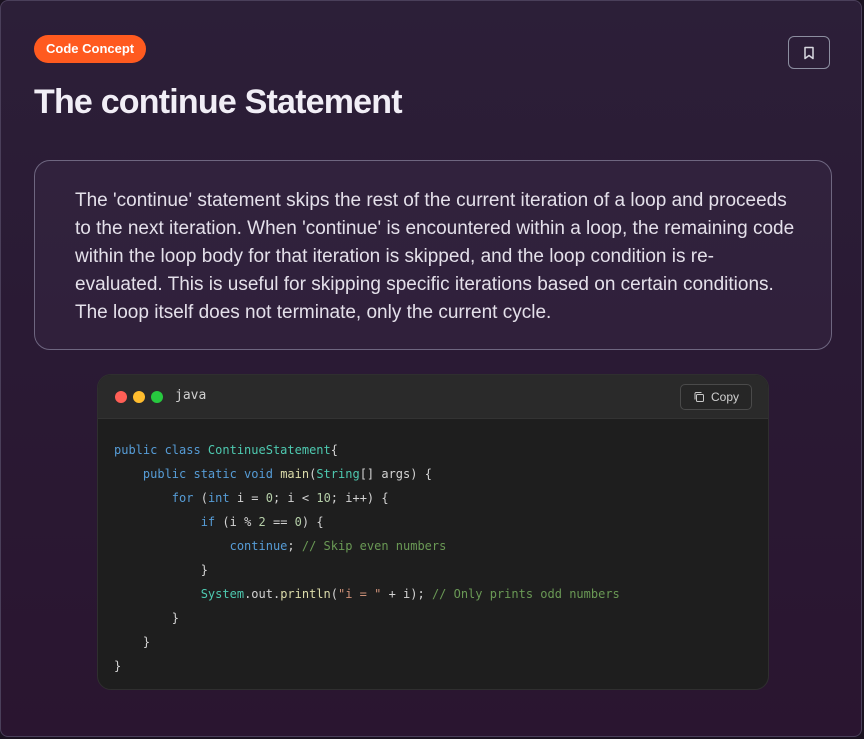 This screenshot has width=864, height=739. I want to click on code-header: java Copy, so click(433, 397).